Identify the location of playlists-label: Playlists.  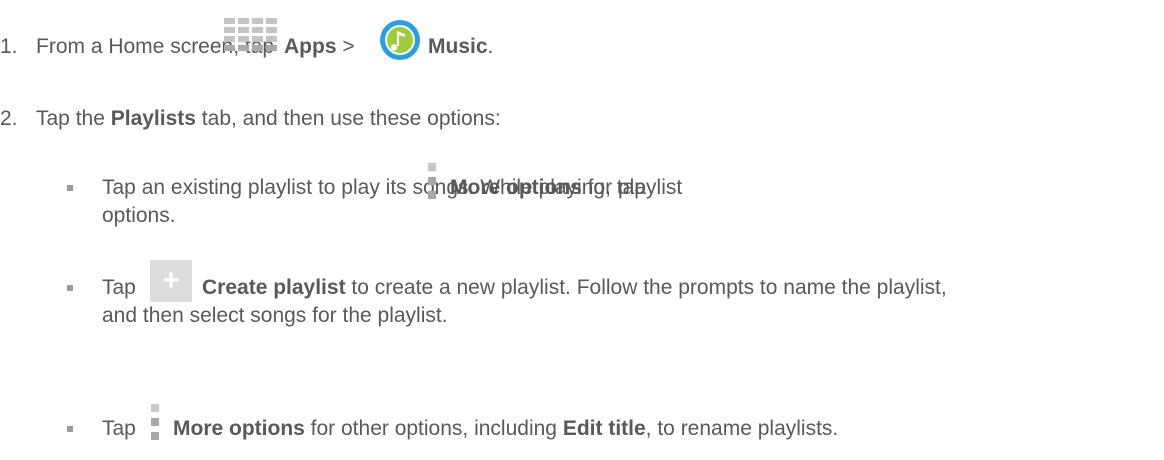
(153, 118).